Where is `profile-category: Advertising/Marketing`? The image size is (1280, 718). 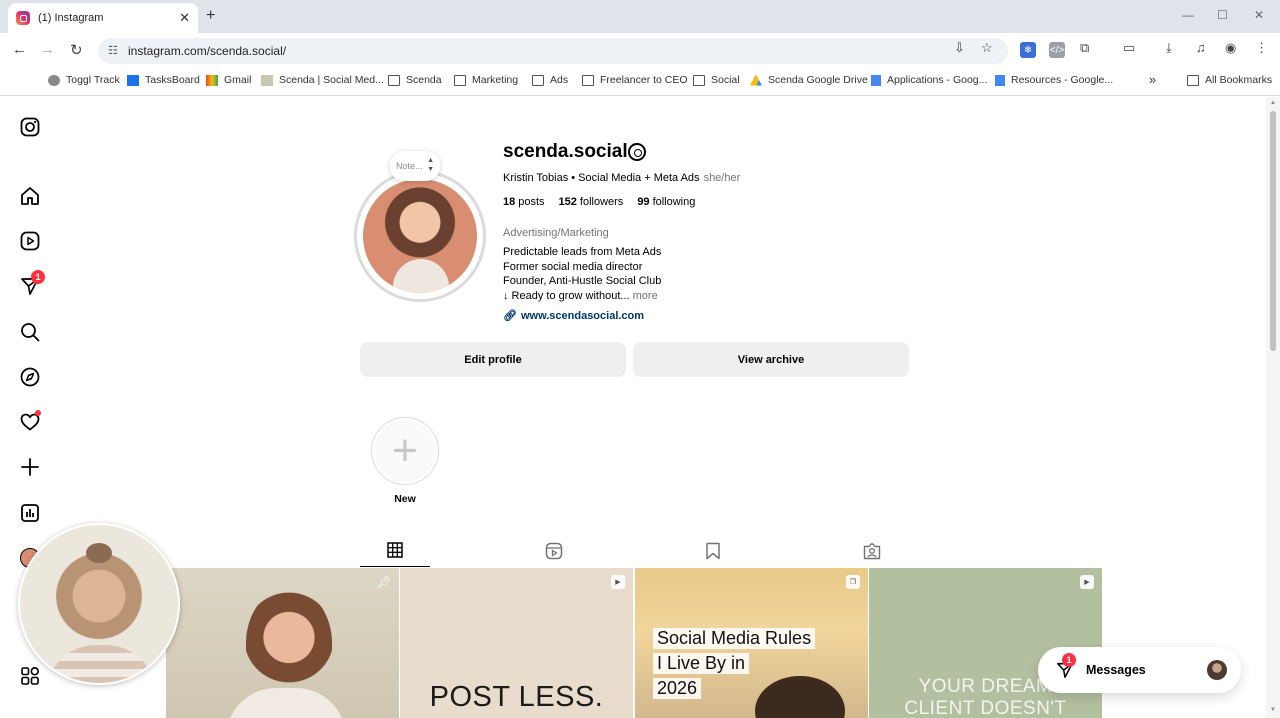 profile-category: Advertising/Marketing is located at coordinates (556, 233).